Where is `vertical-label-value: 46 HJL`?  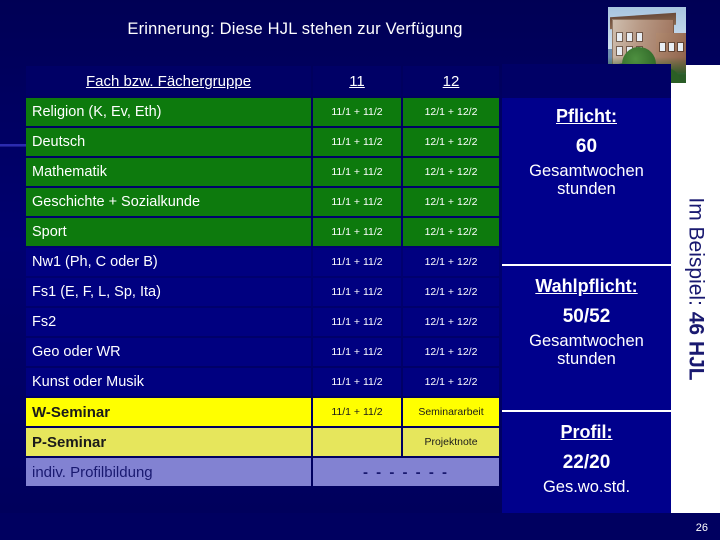 vertical-label-value: 46 HJL is located at coordinates (696, 346).